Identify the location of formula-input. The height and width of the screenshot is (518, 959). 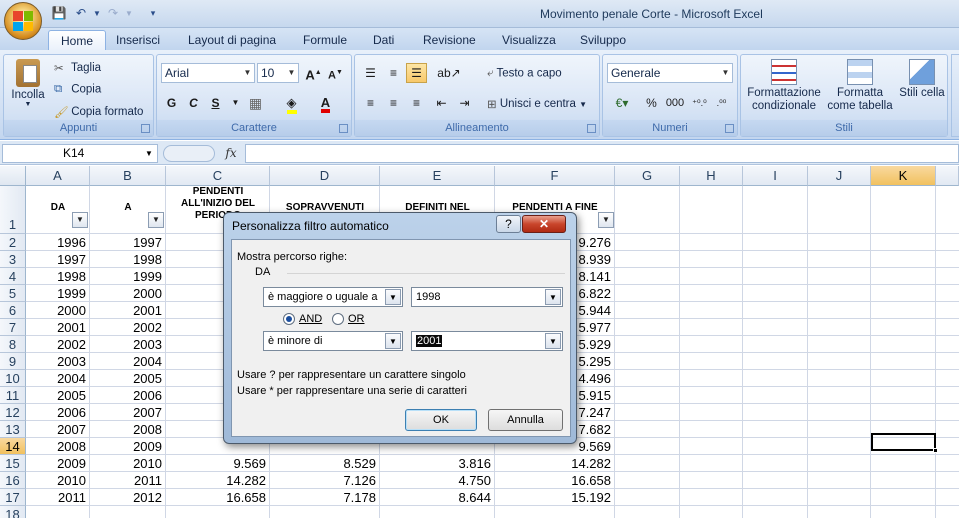
(602, 153).